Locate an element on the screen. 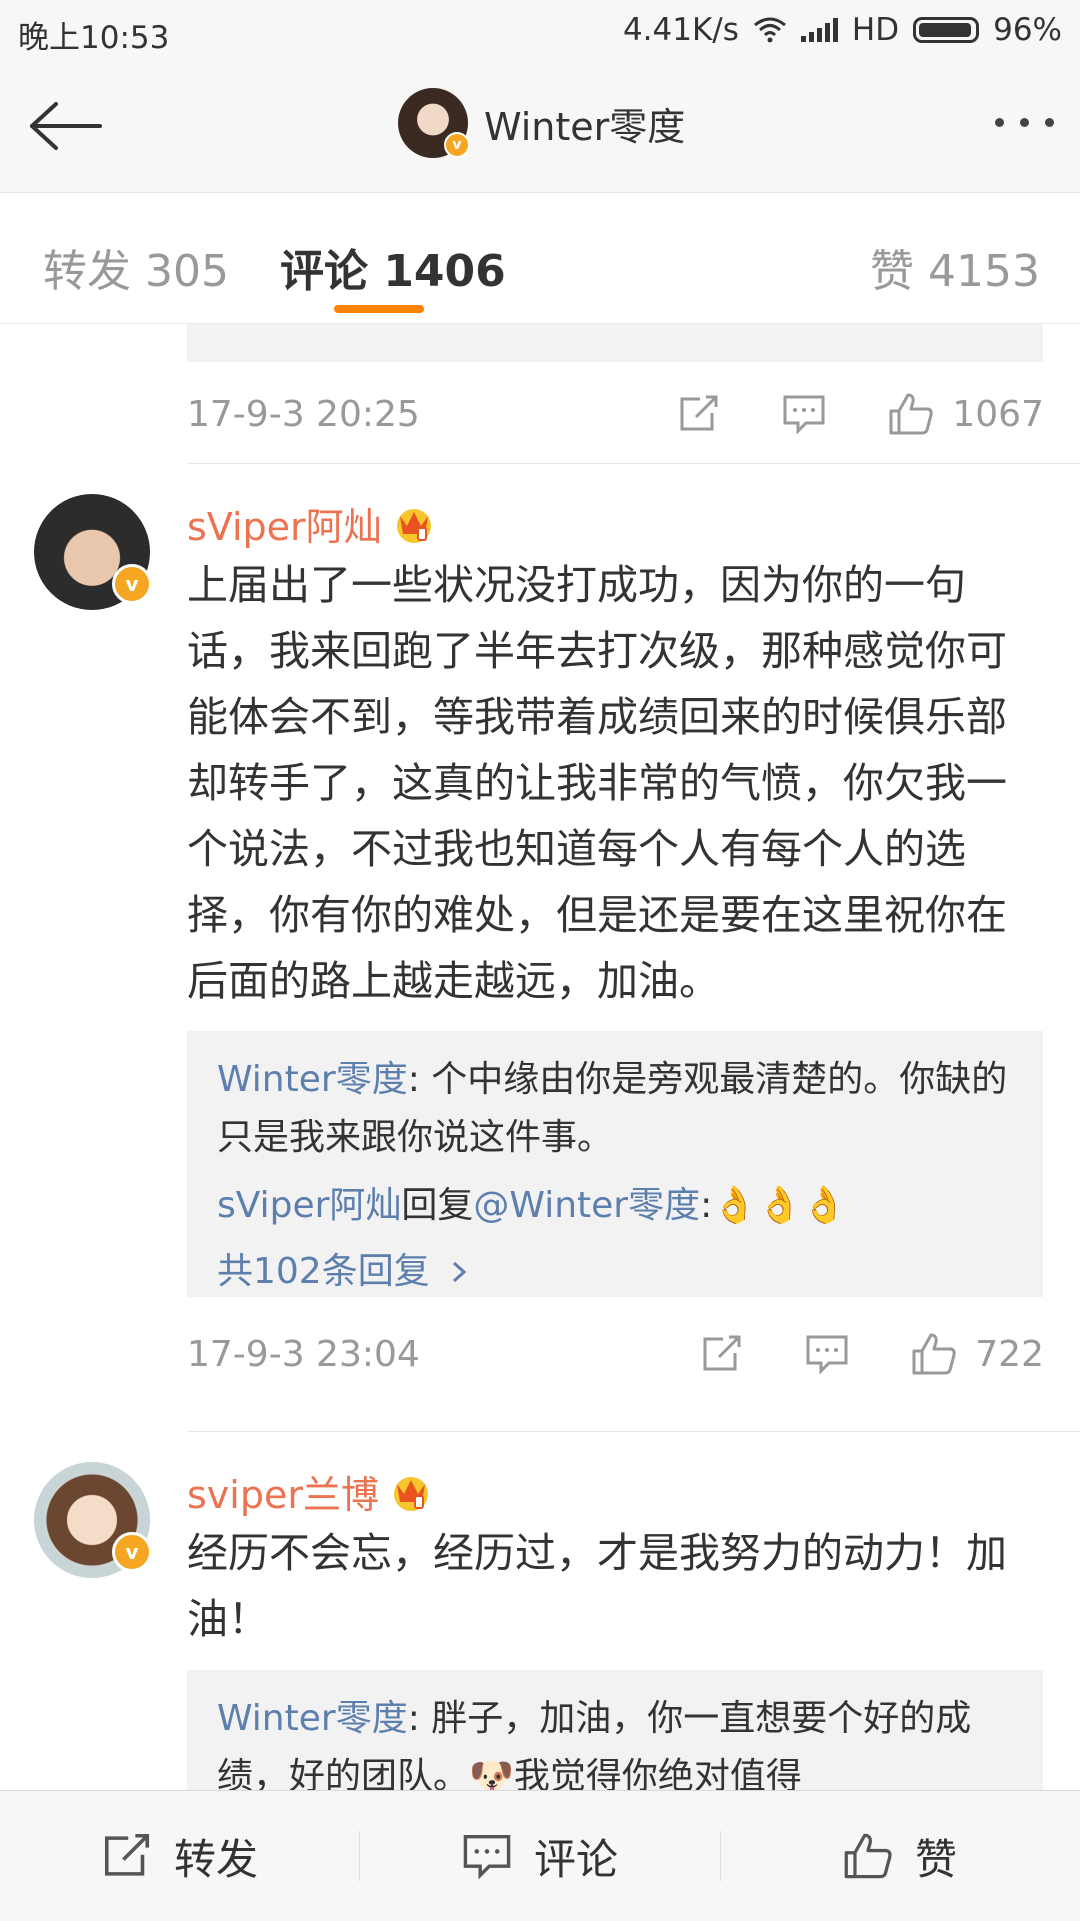 This screenshot has width=1080, height=1921. bottom-action-bar: 转发 评论 赞 is located at coordinates (540, 1855).